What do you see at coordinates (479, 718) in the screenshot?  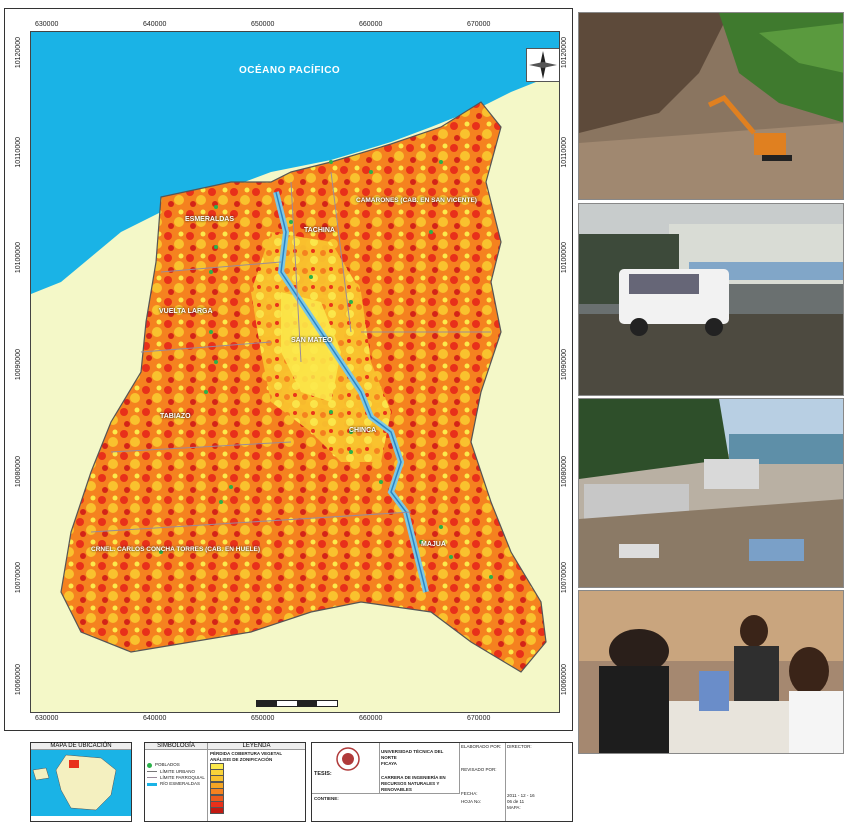 I see `x-tick-bottom-4: 670000` at bounding box center [479, 718].